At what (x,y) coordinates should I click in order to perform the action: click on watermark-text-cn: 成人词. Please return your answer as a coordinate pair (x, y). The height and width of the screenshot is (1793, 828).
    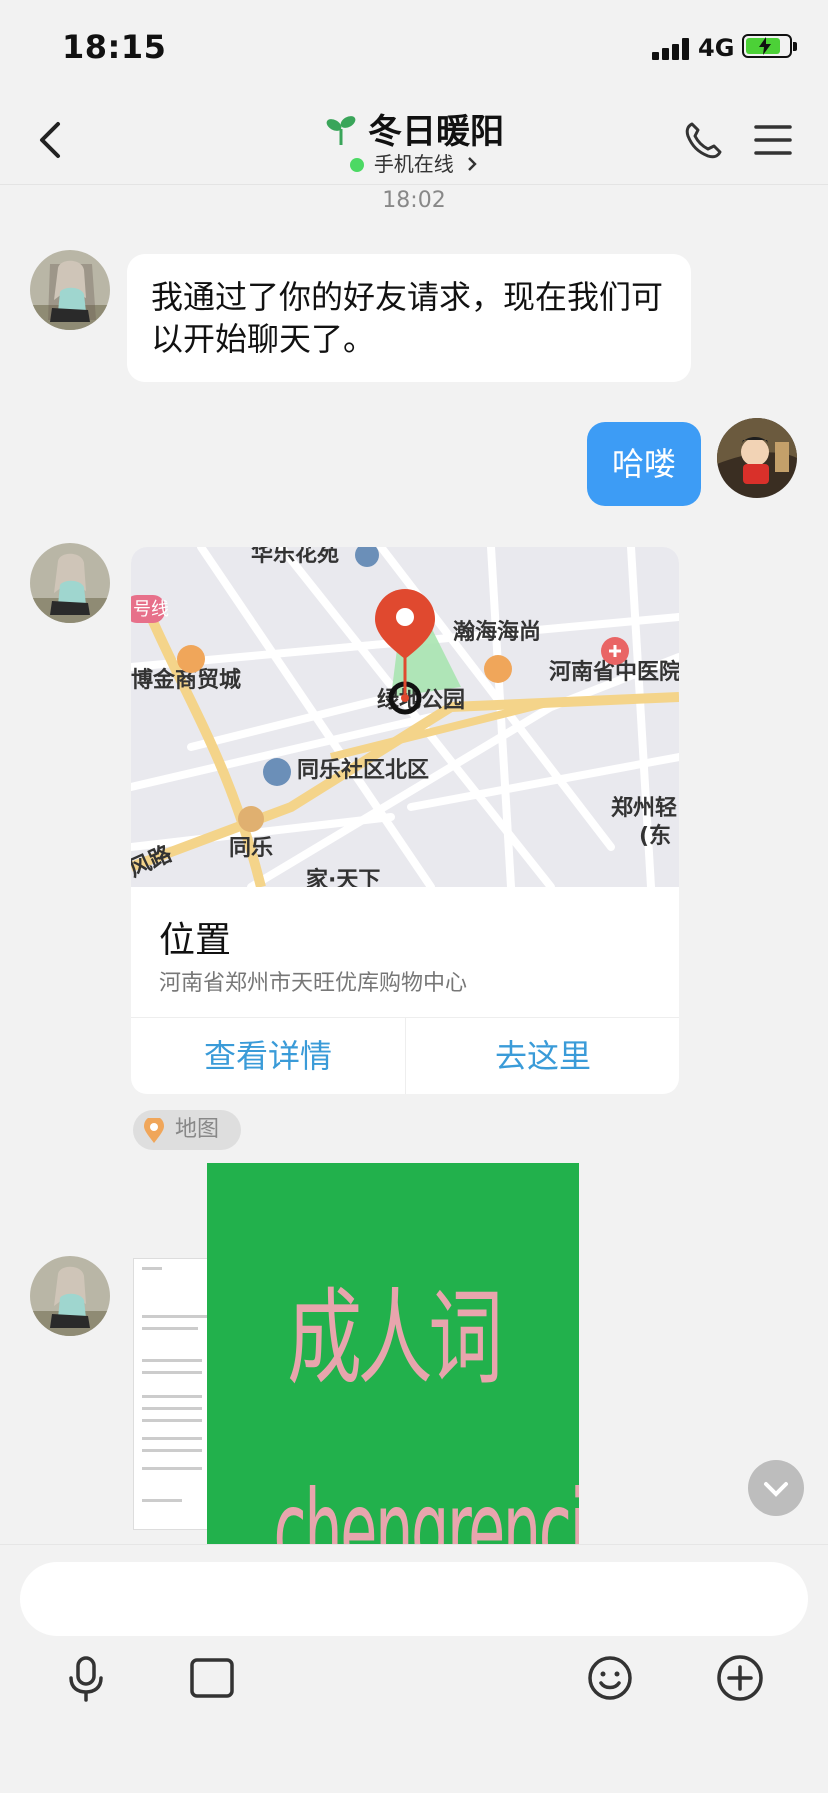
    Looking at the image, I should click on (395, 1338).